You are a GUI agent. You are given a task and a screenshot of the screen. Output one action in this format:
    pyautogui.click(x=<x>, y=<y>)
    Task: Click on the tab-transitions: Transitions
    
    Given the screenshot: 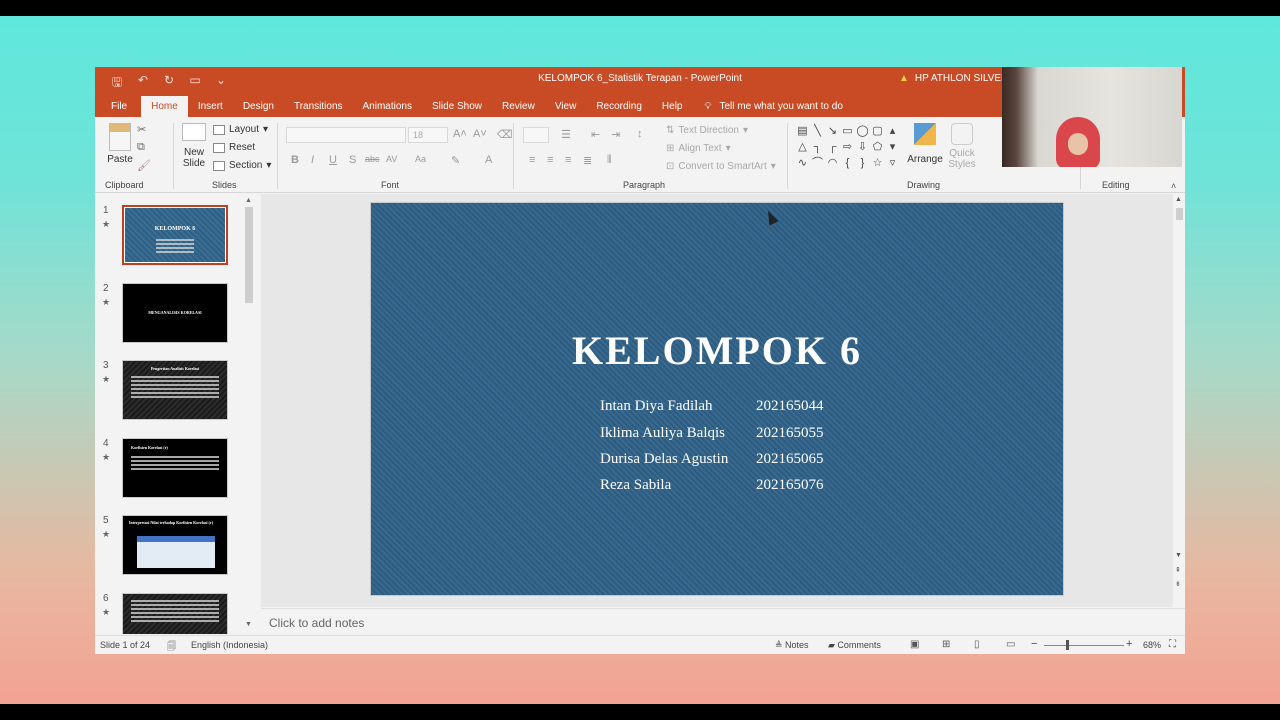 What is the action you would take?
    pyautogui.click(x=318, y=106)
    